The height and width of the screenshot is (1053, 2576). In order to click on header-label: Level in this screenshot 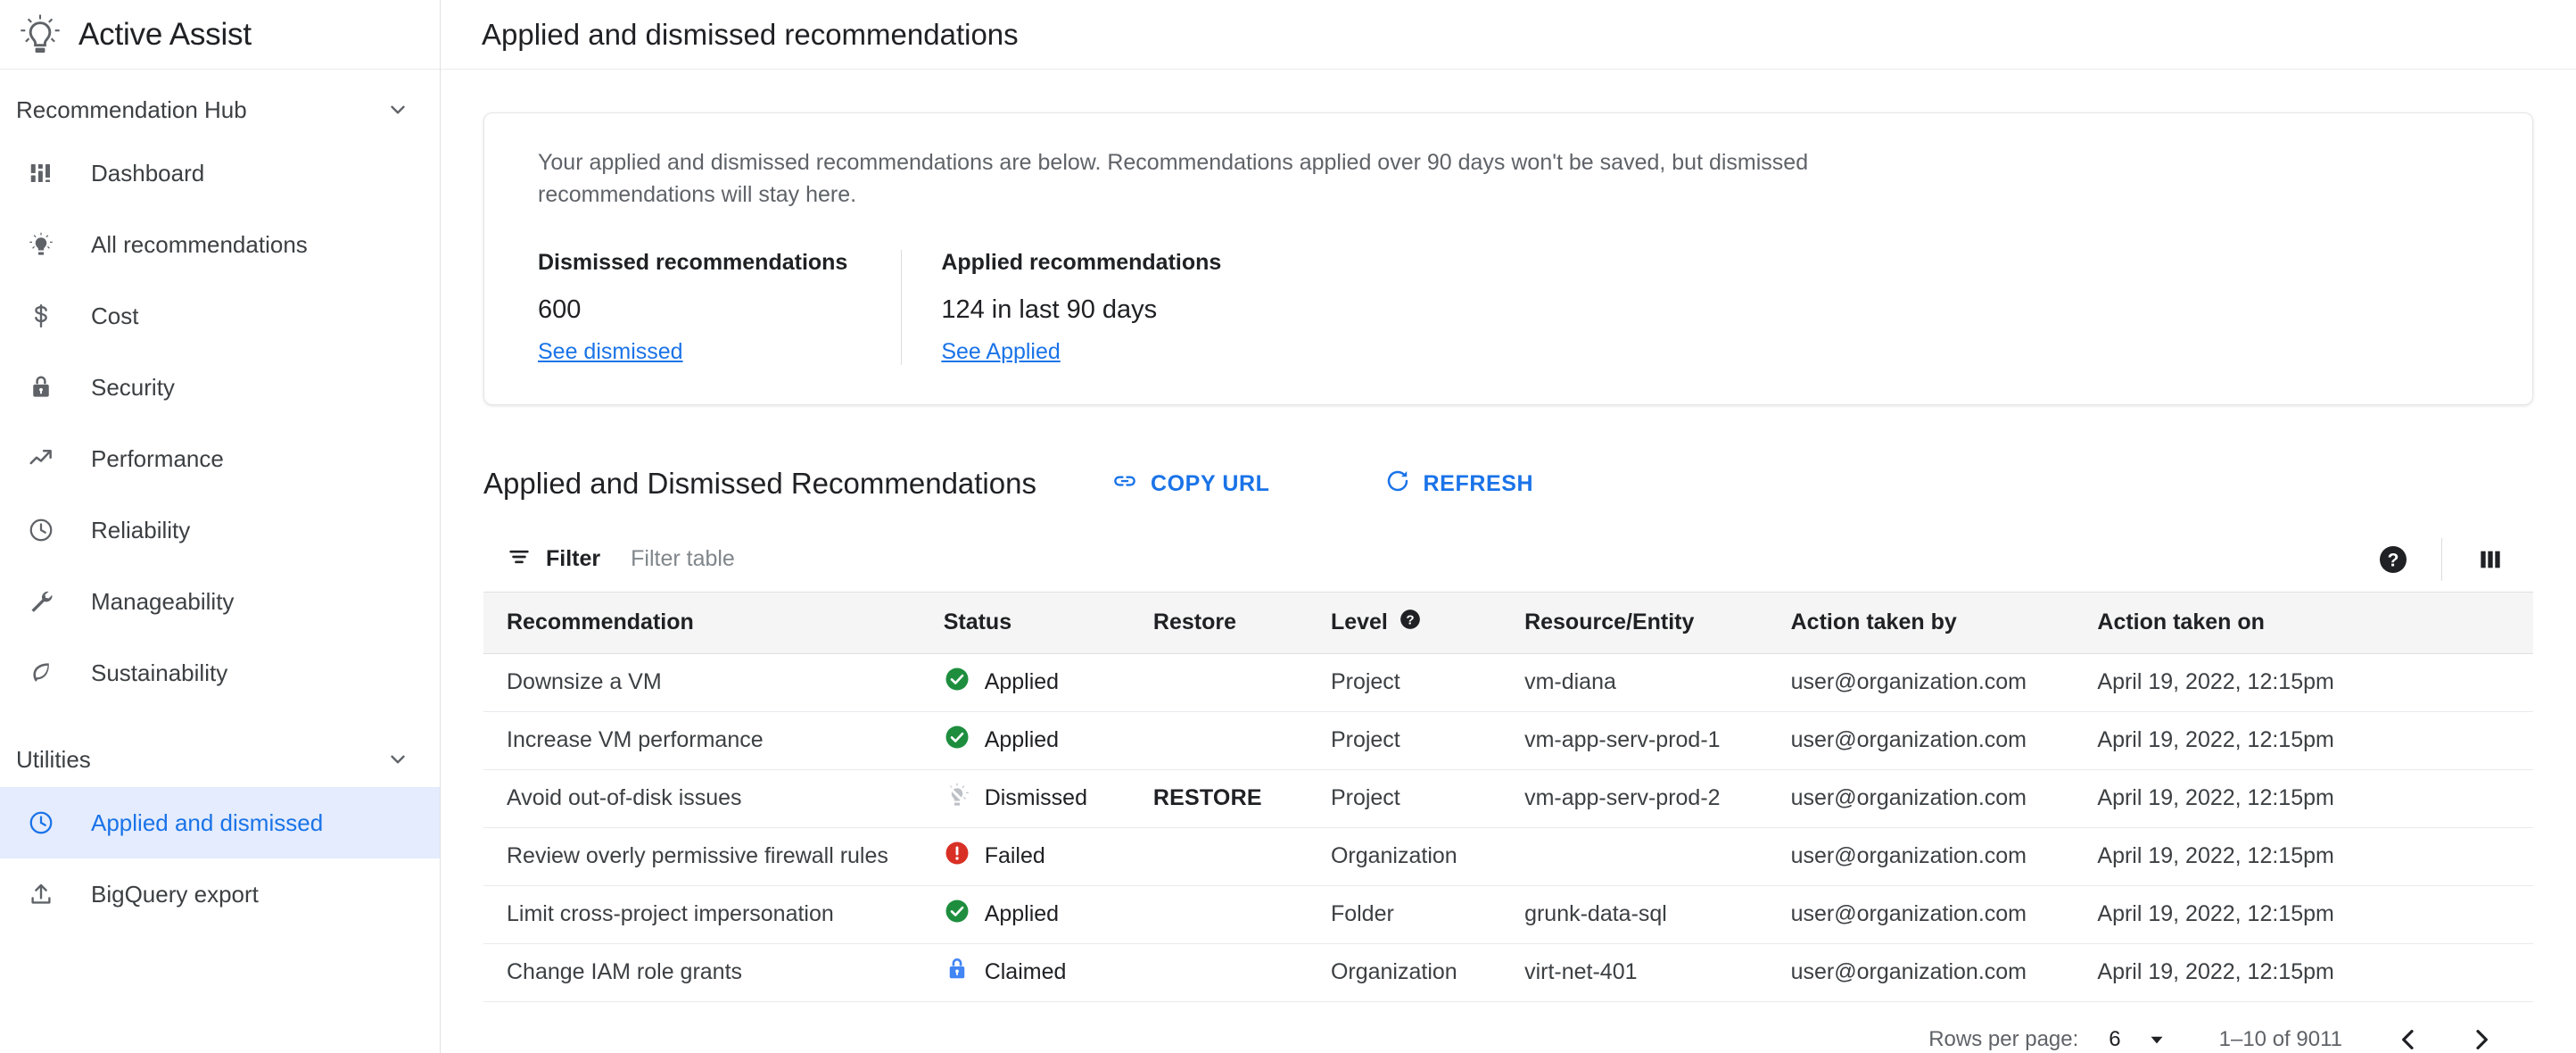, I will do `click(1359, 622)`.